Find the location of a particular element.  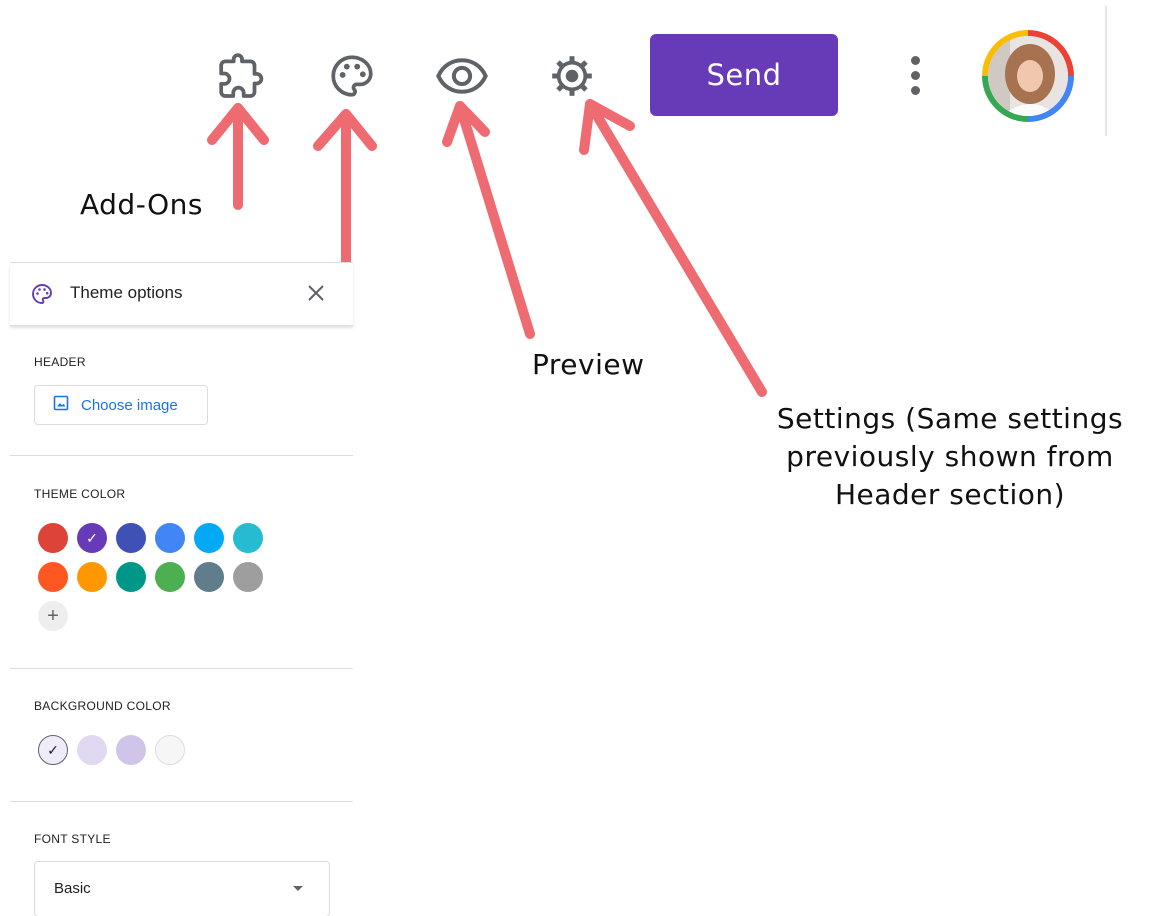

more-vert-icon is located at coordinates (915, 75).